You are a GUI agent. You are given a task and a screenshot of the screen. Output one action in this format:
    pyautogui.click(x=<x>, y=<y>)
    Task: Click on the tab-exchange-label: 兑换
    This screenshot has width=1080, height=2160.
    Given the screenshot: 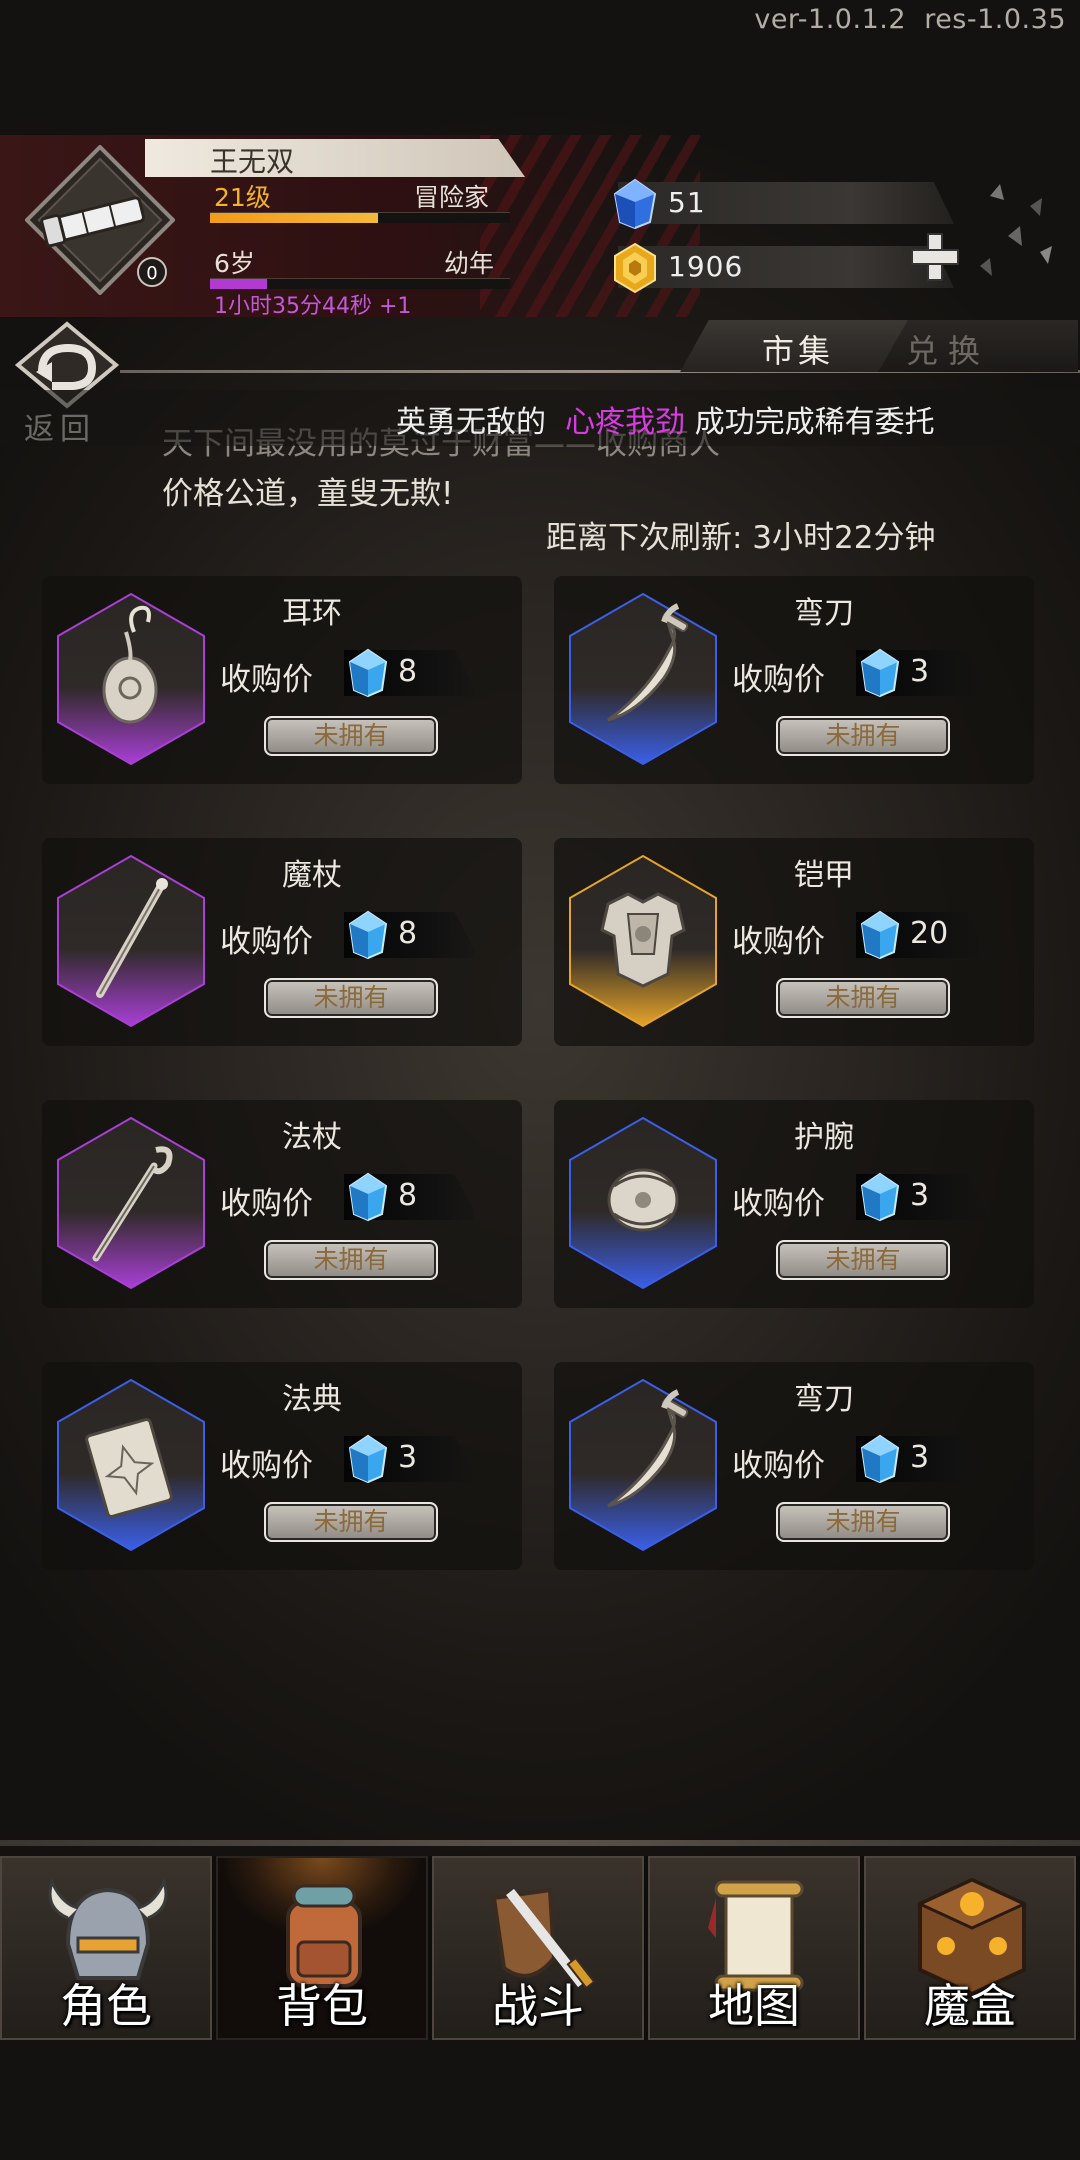 What is the action you would take?
    pyautogui.click(x=948, y=349)
    